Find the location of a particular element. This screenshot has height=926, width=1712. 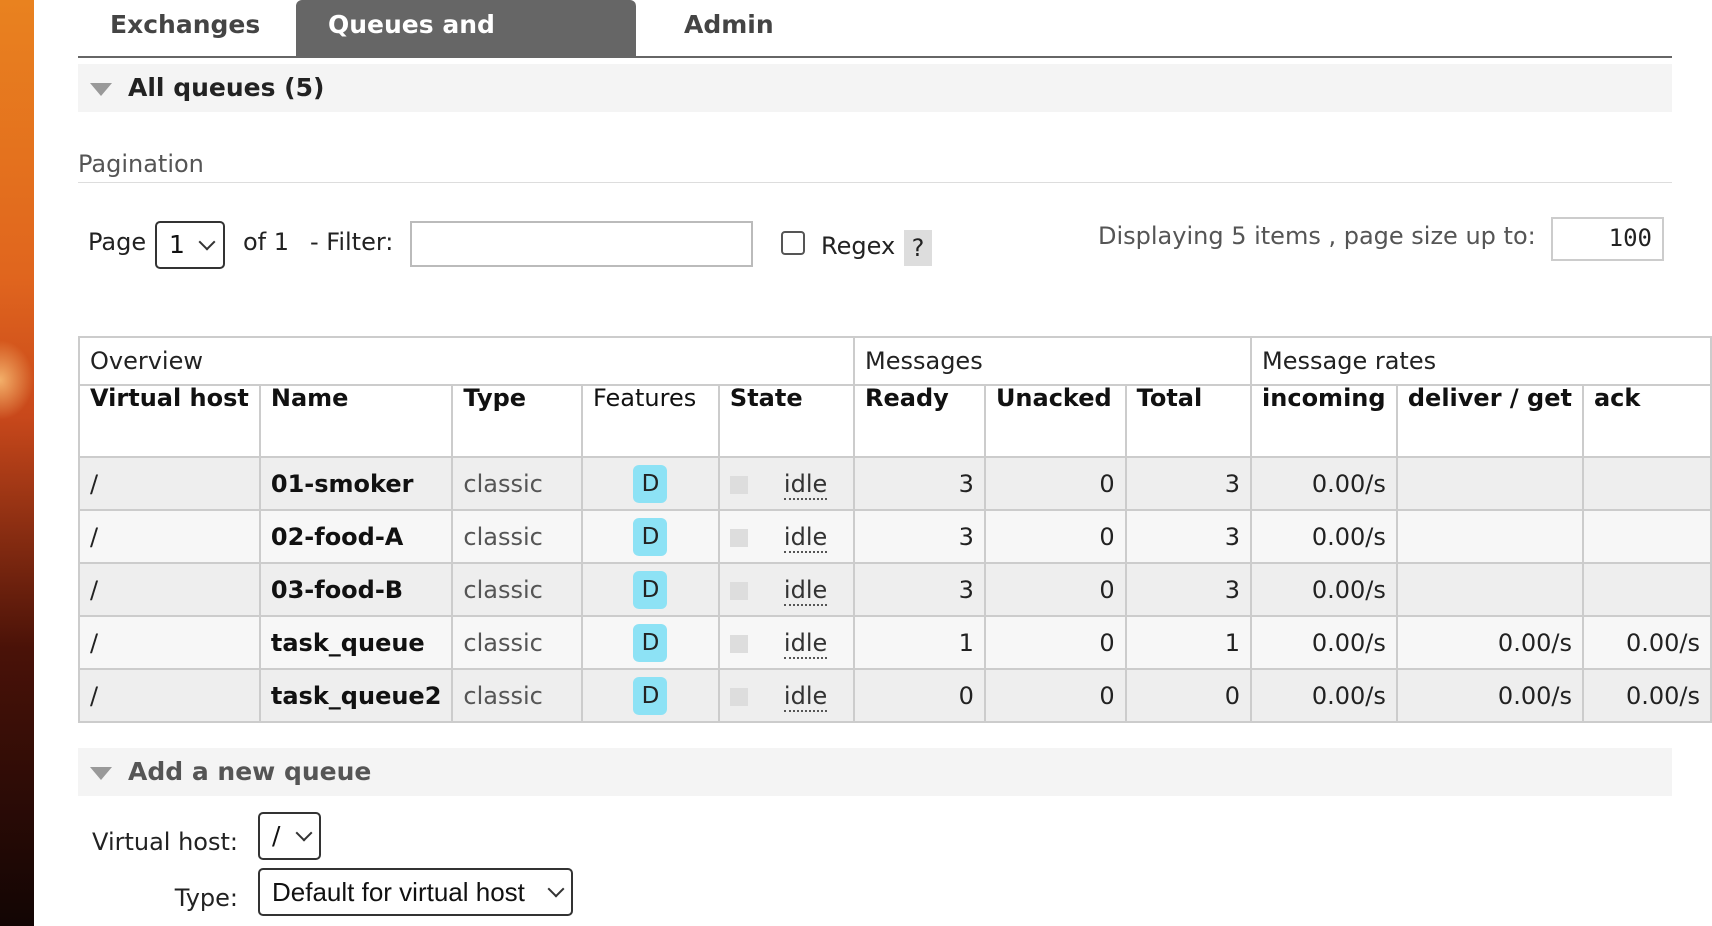

add-queue-title: Add a new queue is located at coordinates (250, 771).